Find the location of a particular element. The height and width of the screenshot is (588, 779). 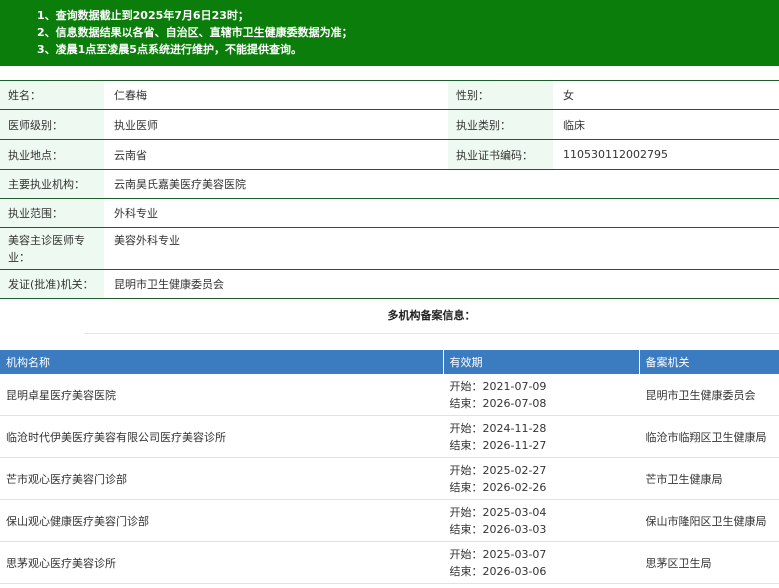

beauty-label-line-1: 美容主诊医师专 is located at coordinates (46, 240).